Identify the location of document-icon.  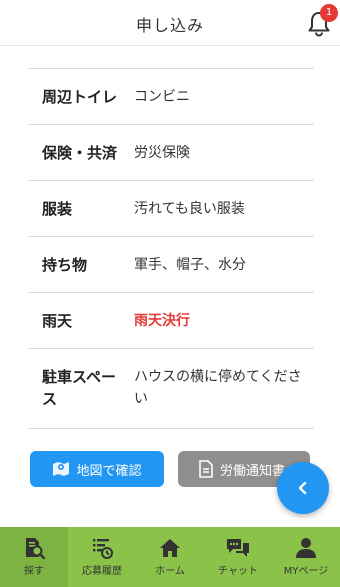
(206, 469).